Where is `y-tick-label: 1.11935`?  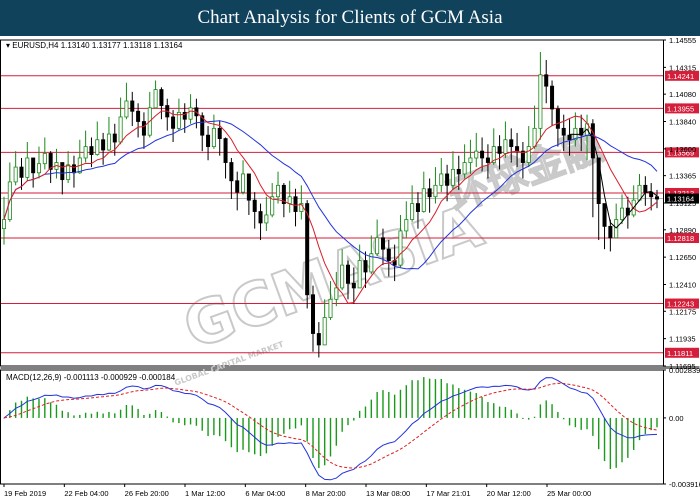 y-tick-label: 1.11935 is located at coordinates (682, 339).